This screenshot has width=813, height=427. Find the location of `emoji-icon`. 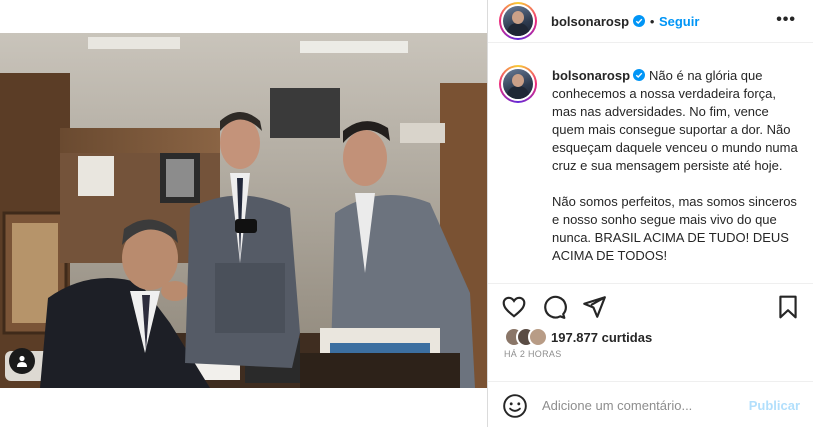

emoji-icon is located at coordinates (515, 406).